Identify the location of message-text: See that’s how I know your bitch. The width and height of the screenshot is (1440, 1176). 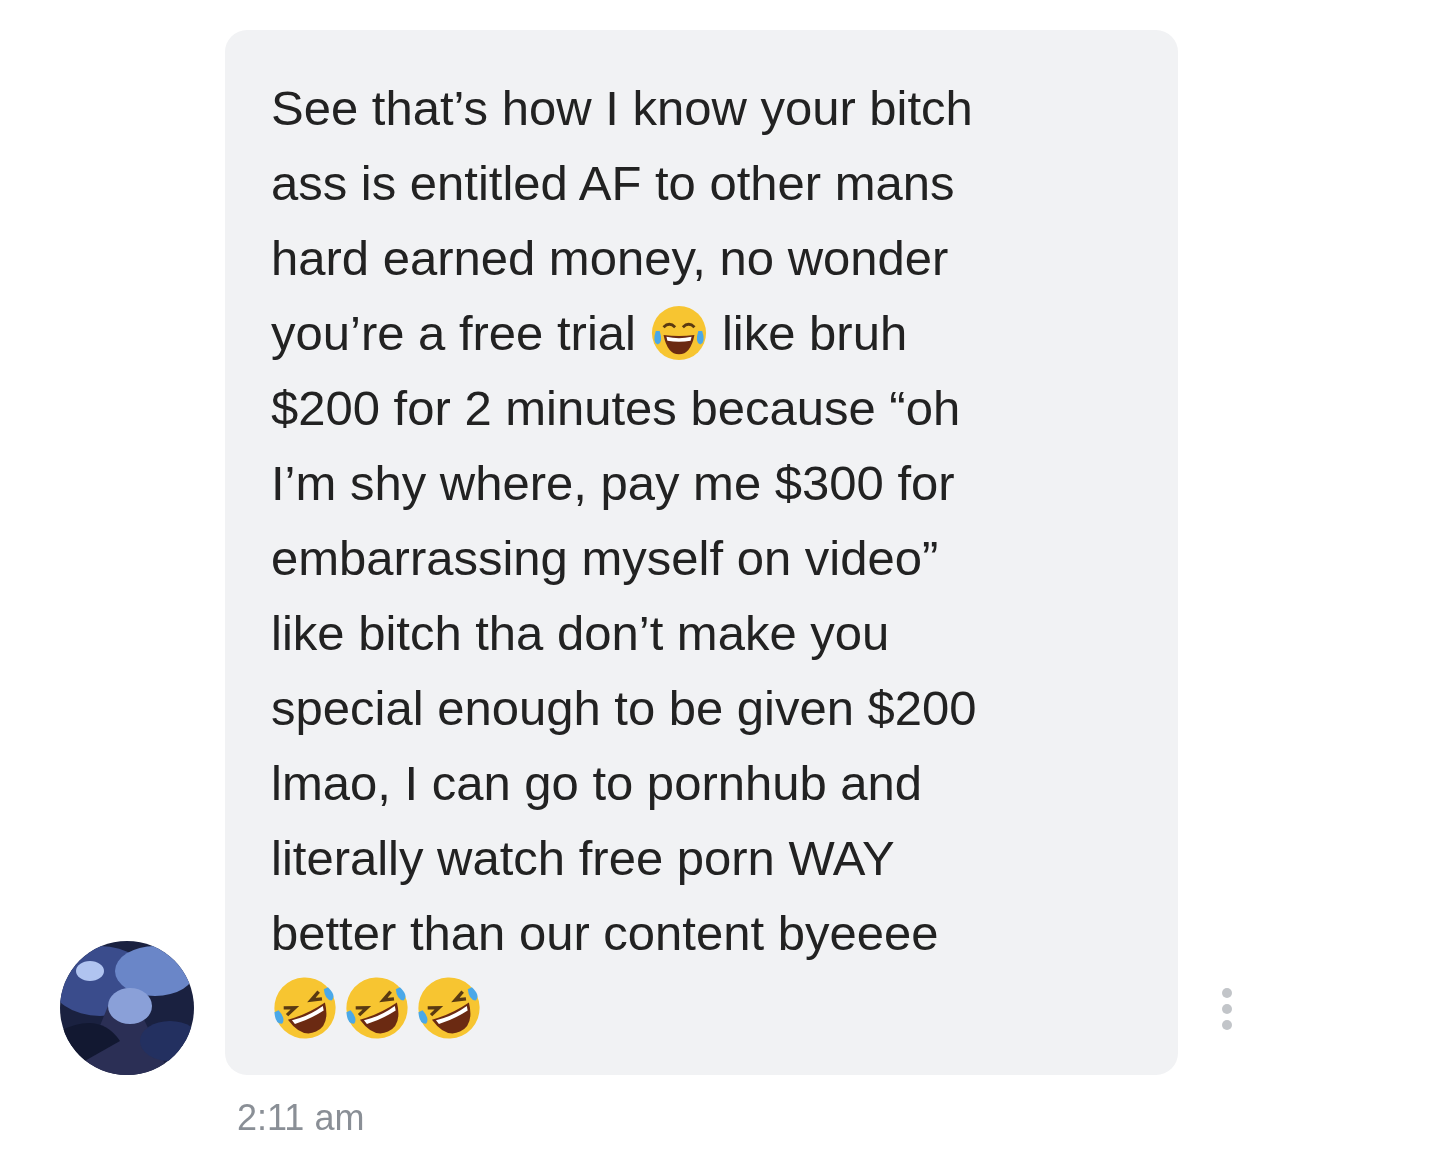
(622, 107).